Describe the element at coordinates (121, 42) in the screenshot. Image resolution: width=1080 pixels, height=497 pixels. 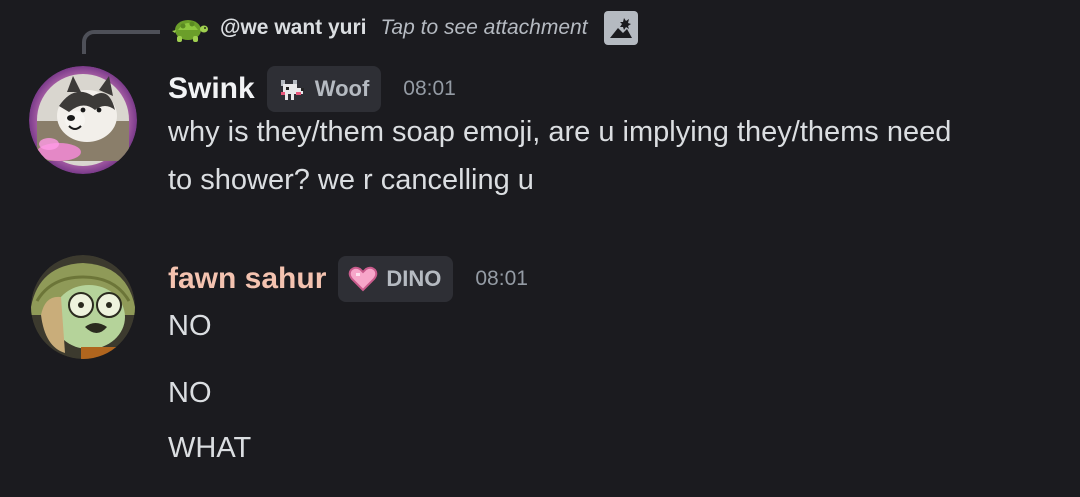
I see `reply-spine` at that location.